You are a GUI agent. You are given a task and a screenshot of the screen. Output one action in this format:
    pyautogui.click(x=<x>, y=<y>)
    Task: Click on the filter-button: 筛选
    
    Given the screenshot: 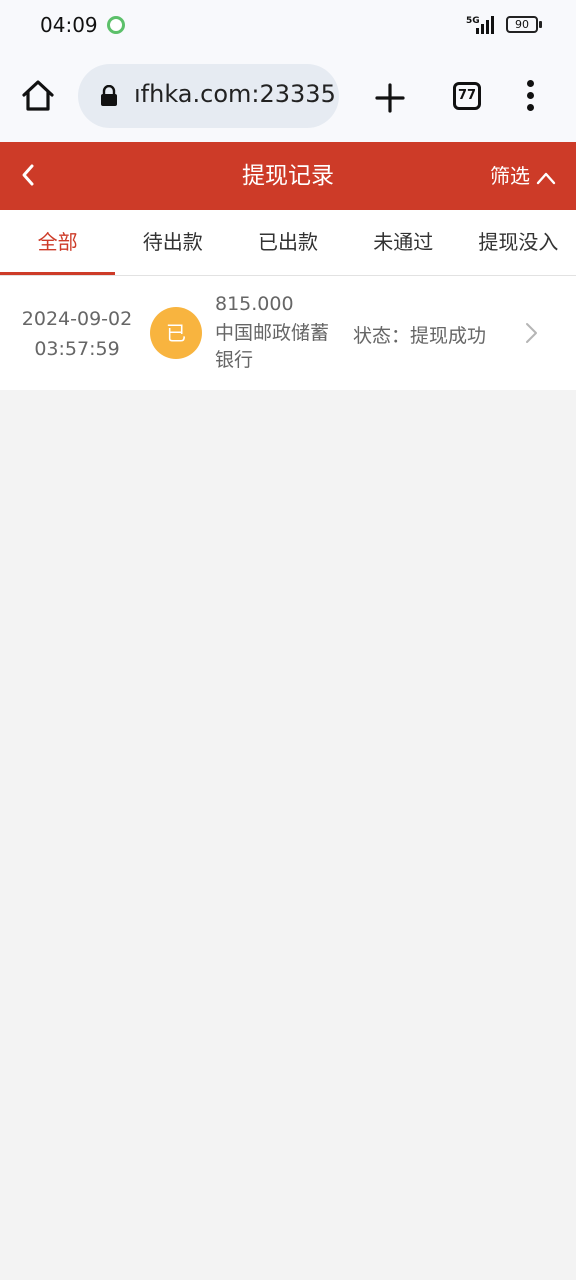 What is the action you would take?
    pyautogui.click(x=523, y=176)
    